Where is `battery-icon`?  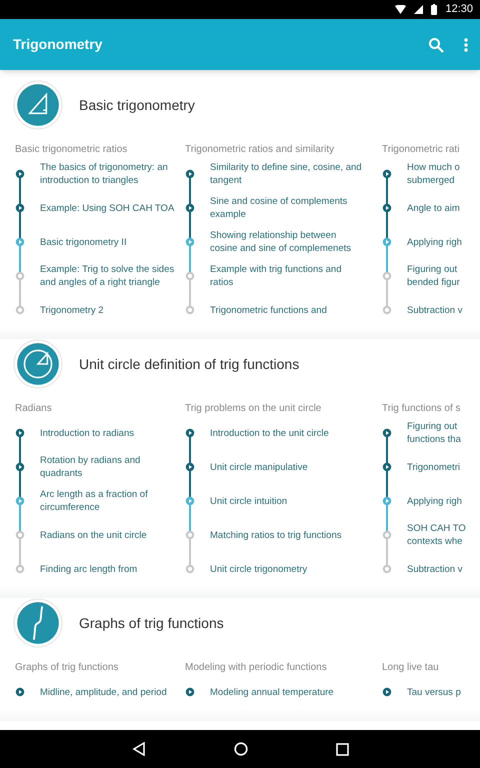
battery-icon is located at coordinates (434, 9).